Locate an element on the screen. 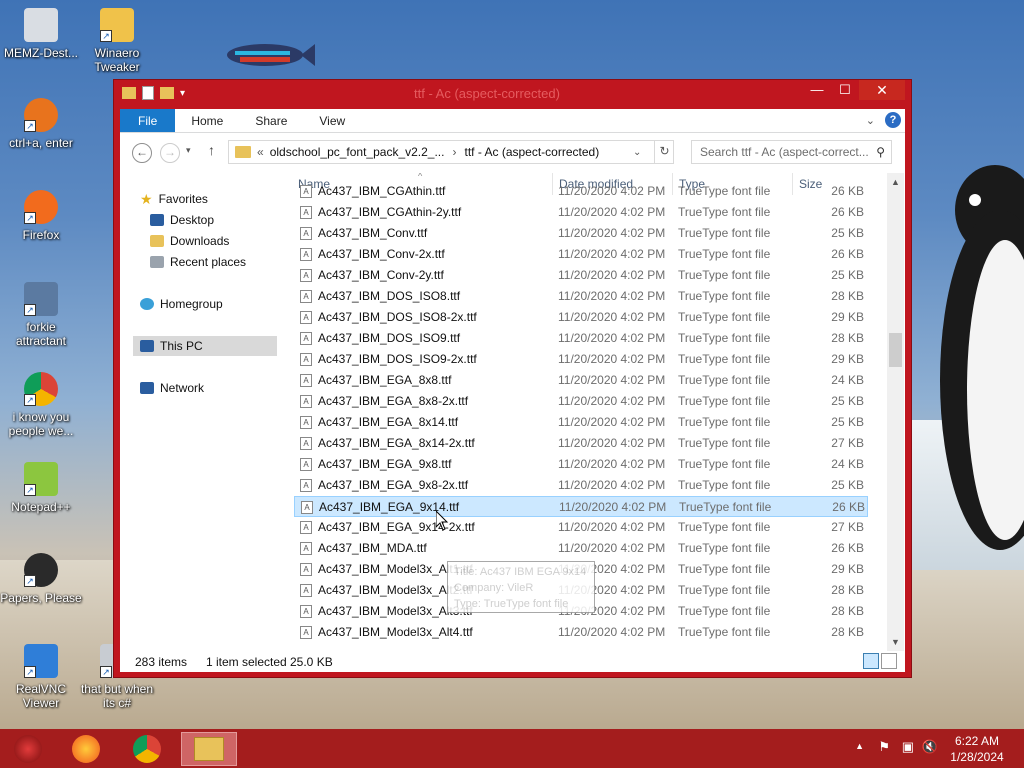 Image resolution: width=1024 pixels, height=768 pixels. properties-icon is located at coordinates (148, 93).